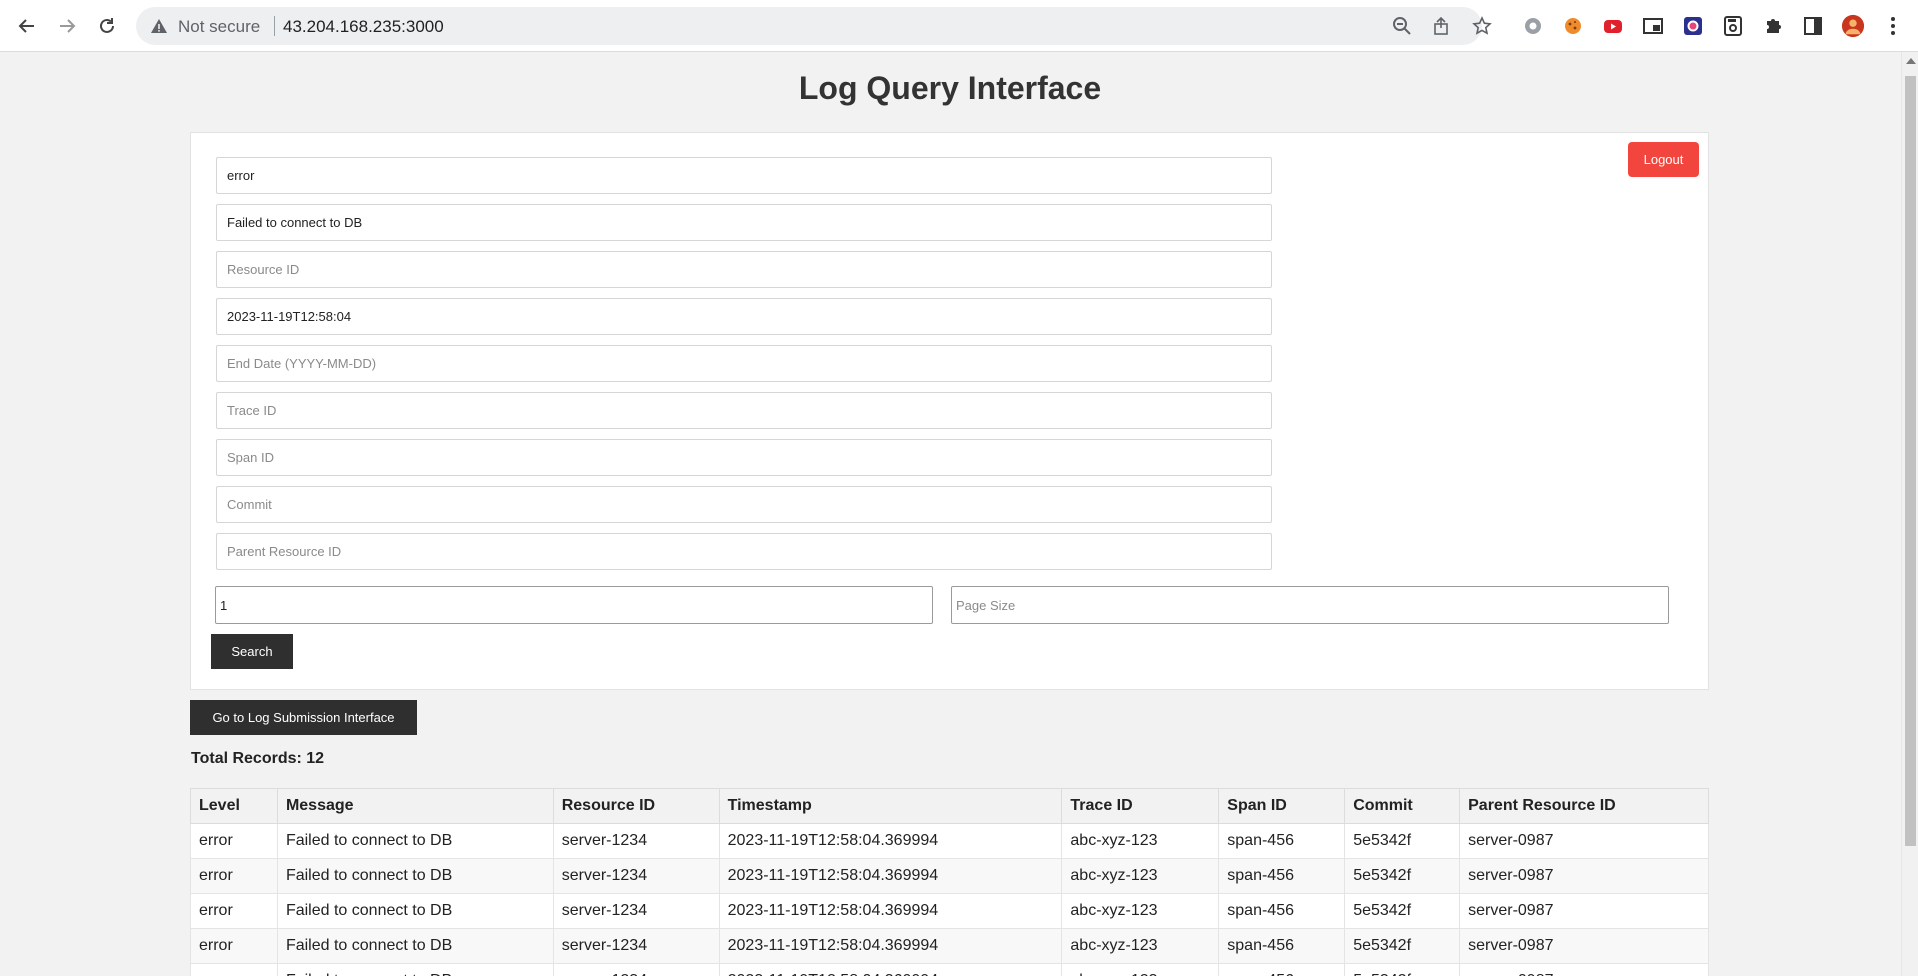 The image size is (1918, 976). Describe the element at coordinates (1613, 26) in the screenshot. I see `youtube-extension-icon` at that location.